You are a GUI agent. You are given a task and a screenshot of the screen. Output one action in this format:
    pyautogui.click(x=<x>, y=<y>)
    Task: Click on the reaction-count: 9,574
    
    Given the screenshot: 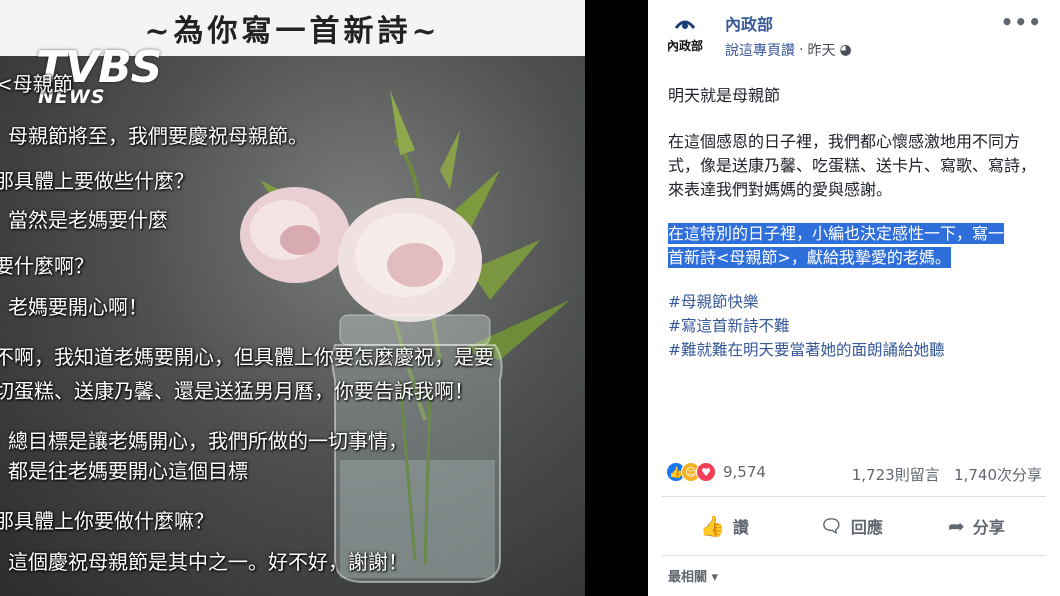 What is the action you would take?
    pyautogui.click(x=744, y=472)
    